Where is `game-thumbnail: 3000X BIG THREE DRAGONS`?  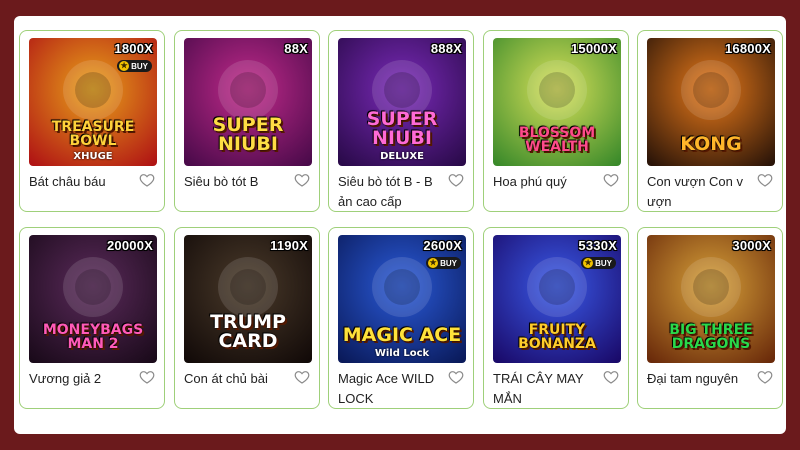 game-thumbnail: 3000X BIG THREE DRAGONS is located at coordinates (711, 299).